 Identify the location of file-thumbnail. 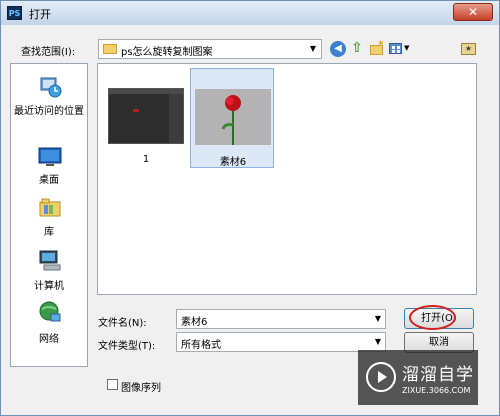
(146, 116).